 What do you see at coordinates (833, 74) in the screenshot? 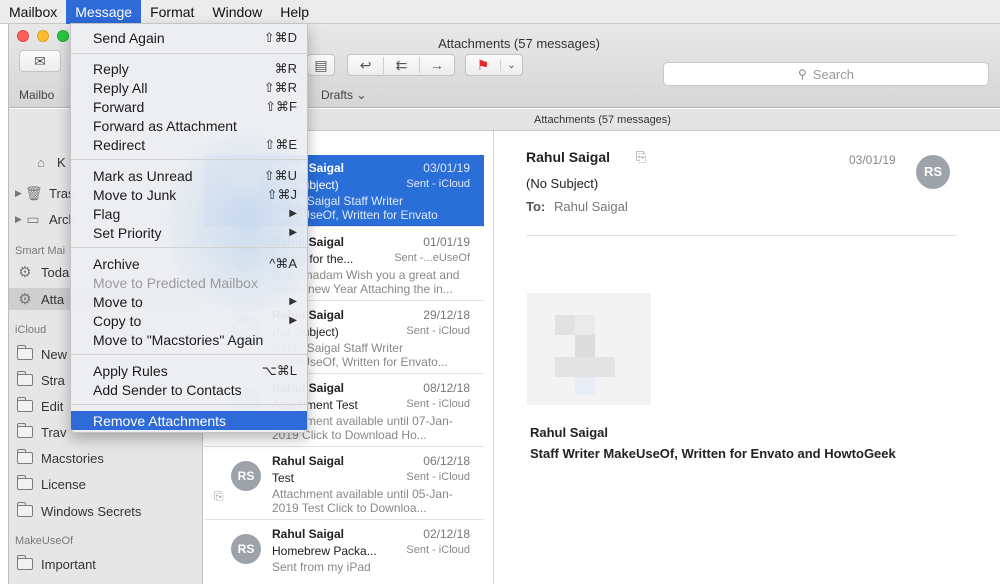
I see `search-placeholder: Search` at bounding box center [833, 74].